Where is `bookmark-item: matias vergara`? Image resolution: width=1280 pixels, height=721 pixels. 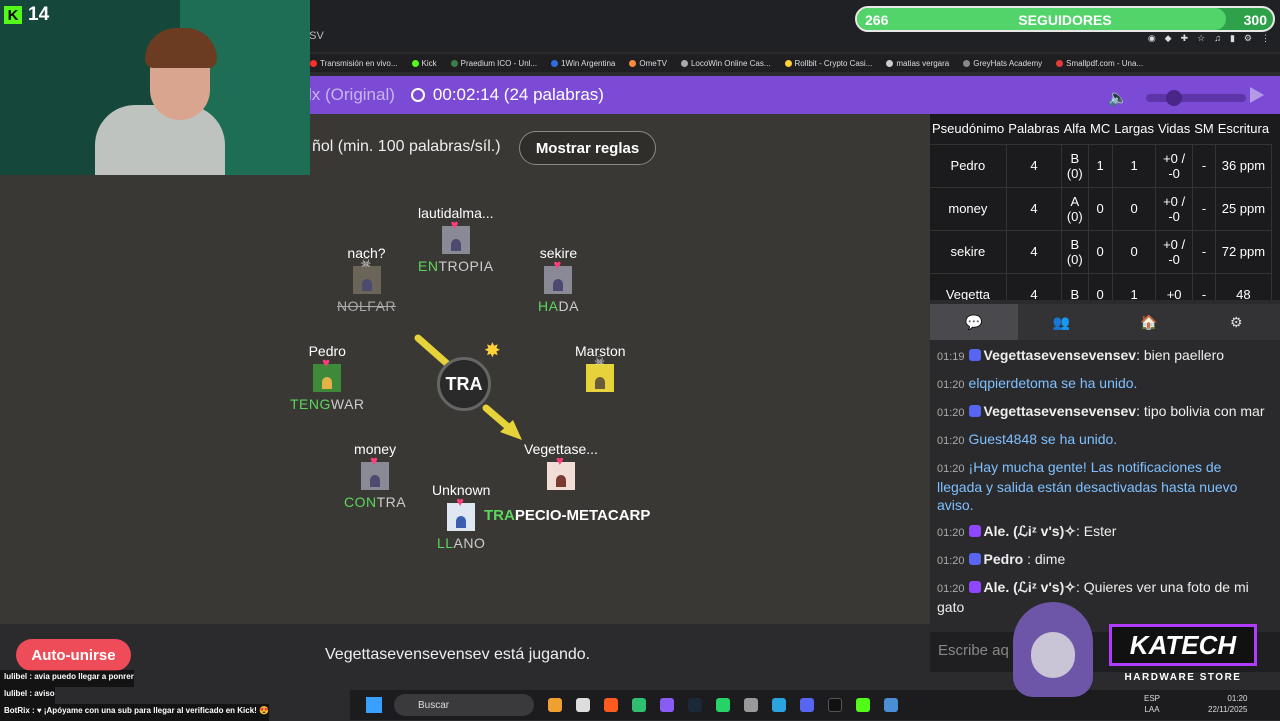 bookmark-item: matias vergara is located at coordinates (917, 63).